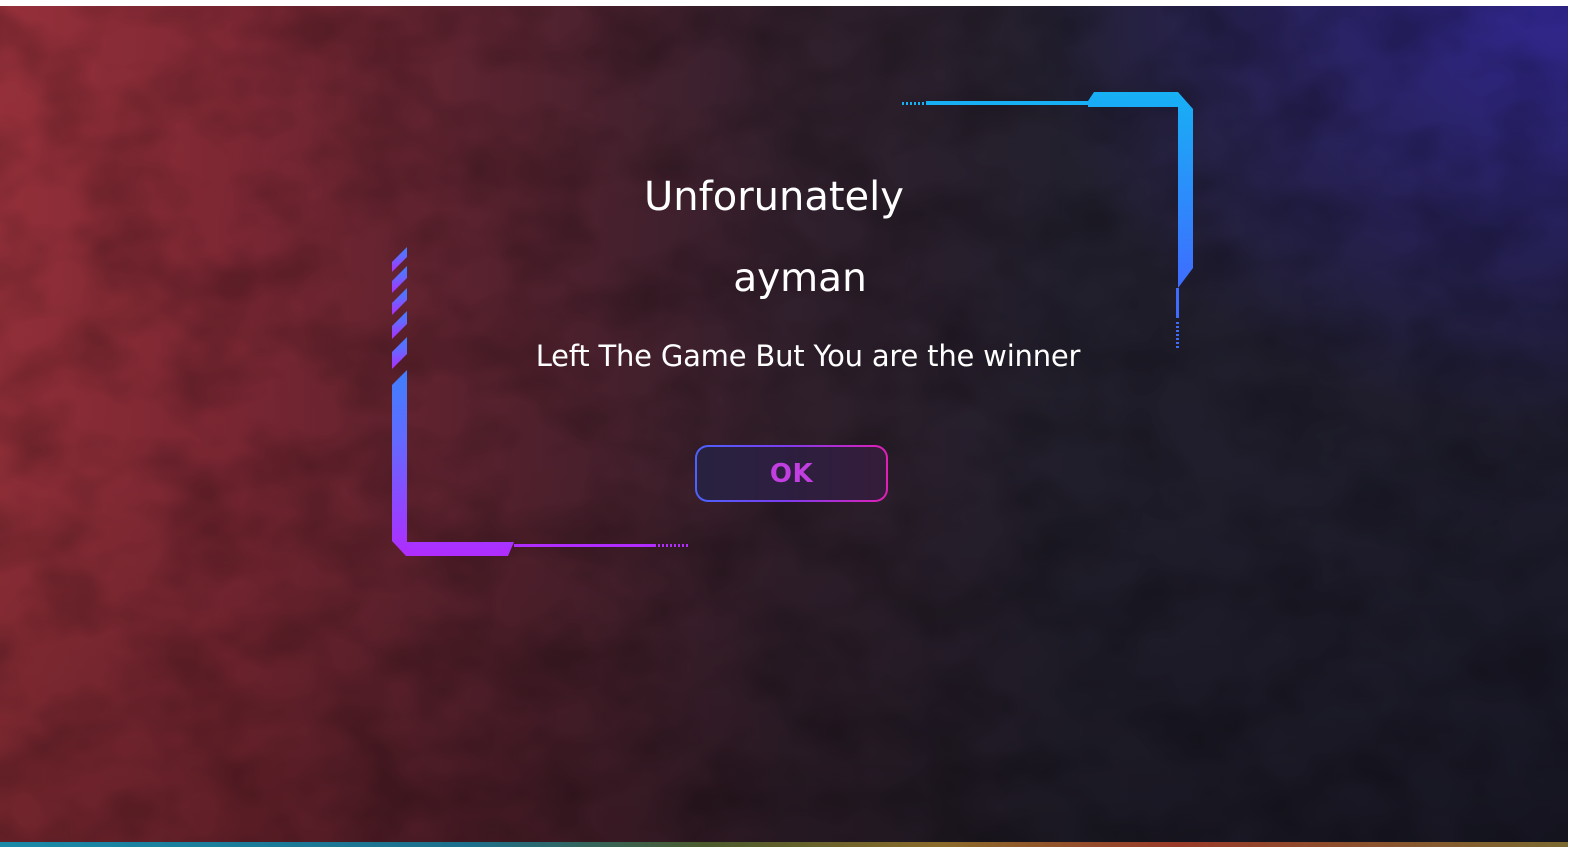  I want to click on ok-button: OK, so click(791, 473).